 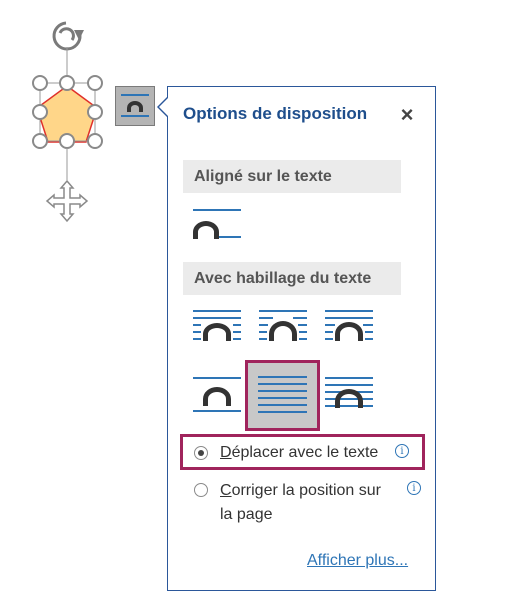 I want to click on wrap-behind-text-icon, so click(x=282, y=394).